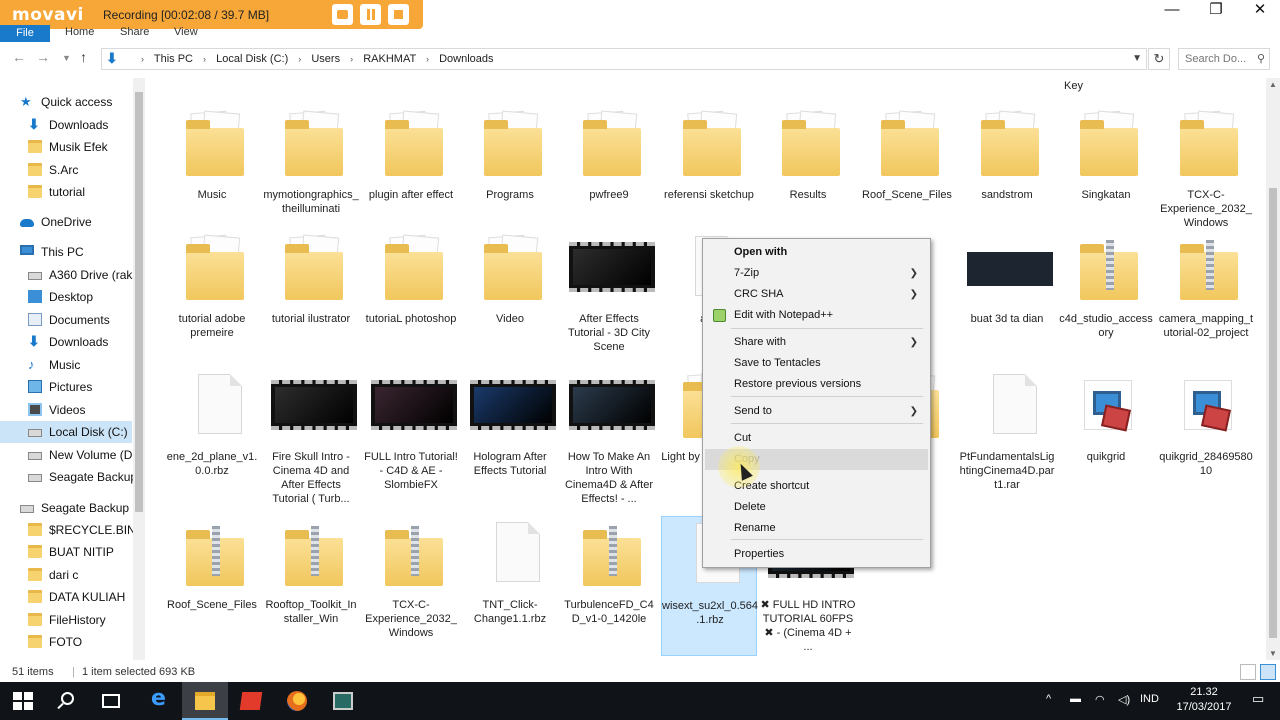 This screenshot has width=1280, height=720. I want to click on minimize-button: —, so click(1172, 11).